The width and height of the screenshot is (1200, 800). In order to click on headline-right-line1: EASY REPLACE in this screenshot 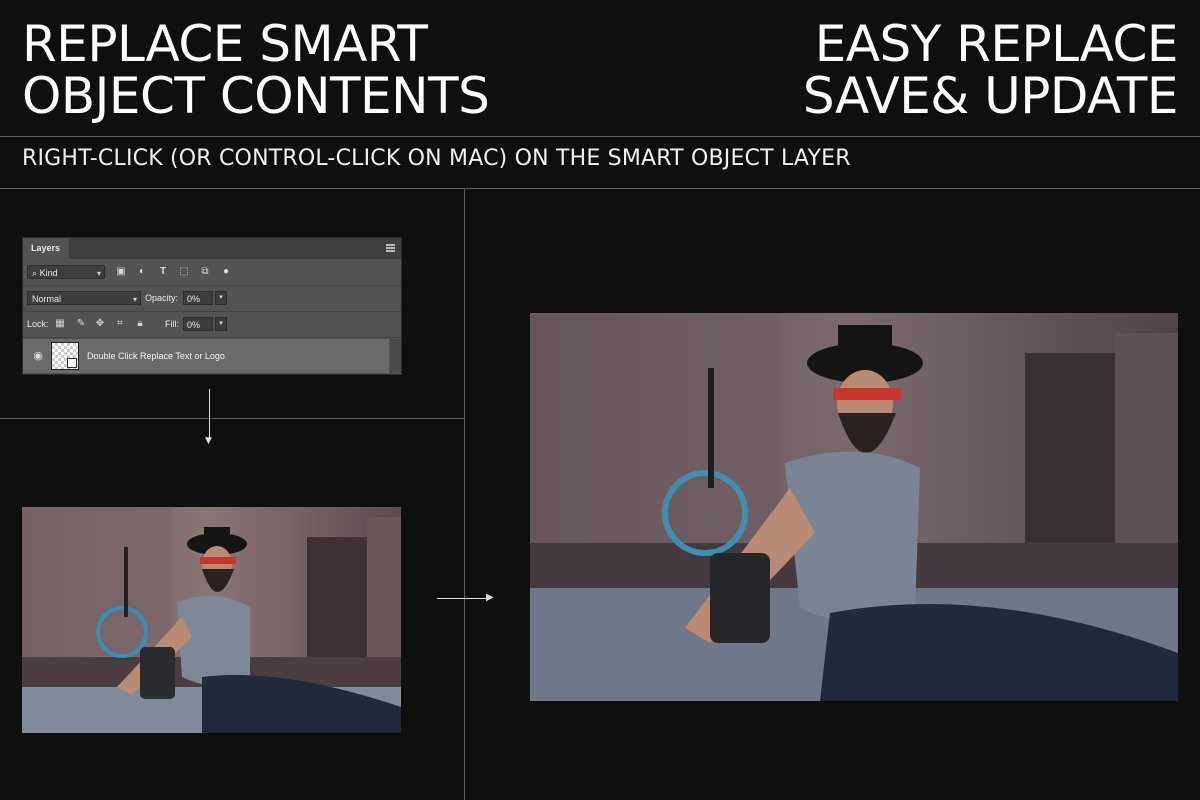, I will do `click(996, 44)`.